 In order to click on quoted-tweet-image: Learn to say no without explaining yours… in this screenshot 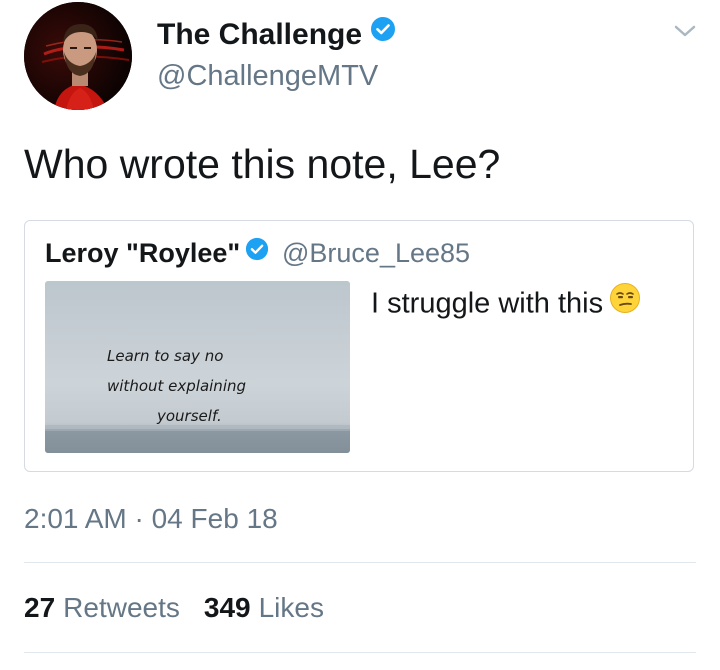, I will do `click(197, 367)`.